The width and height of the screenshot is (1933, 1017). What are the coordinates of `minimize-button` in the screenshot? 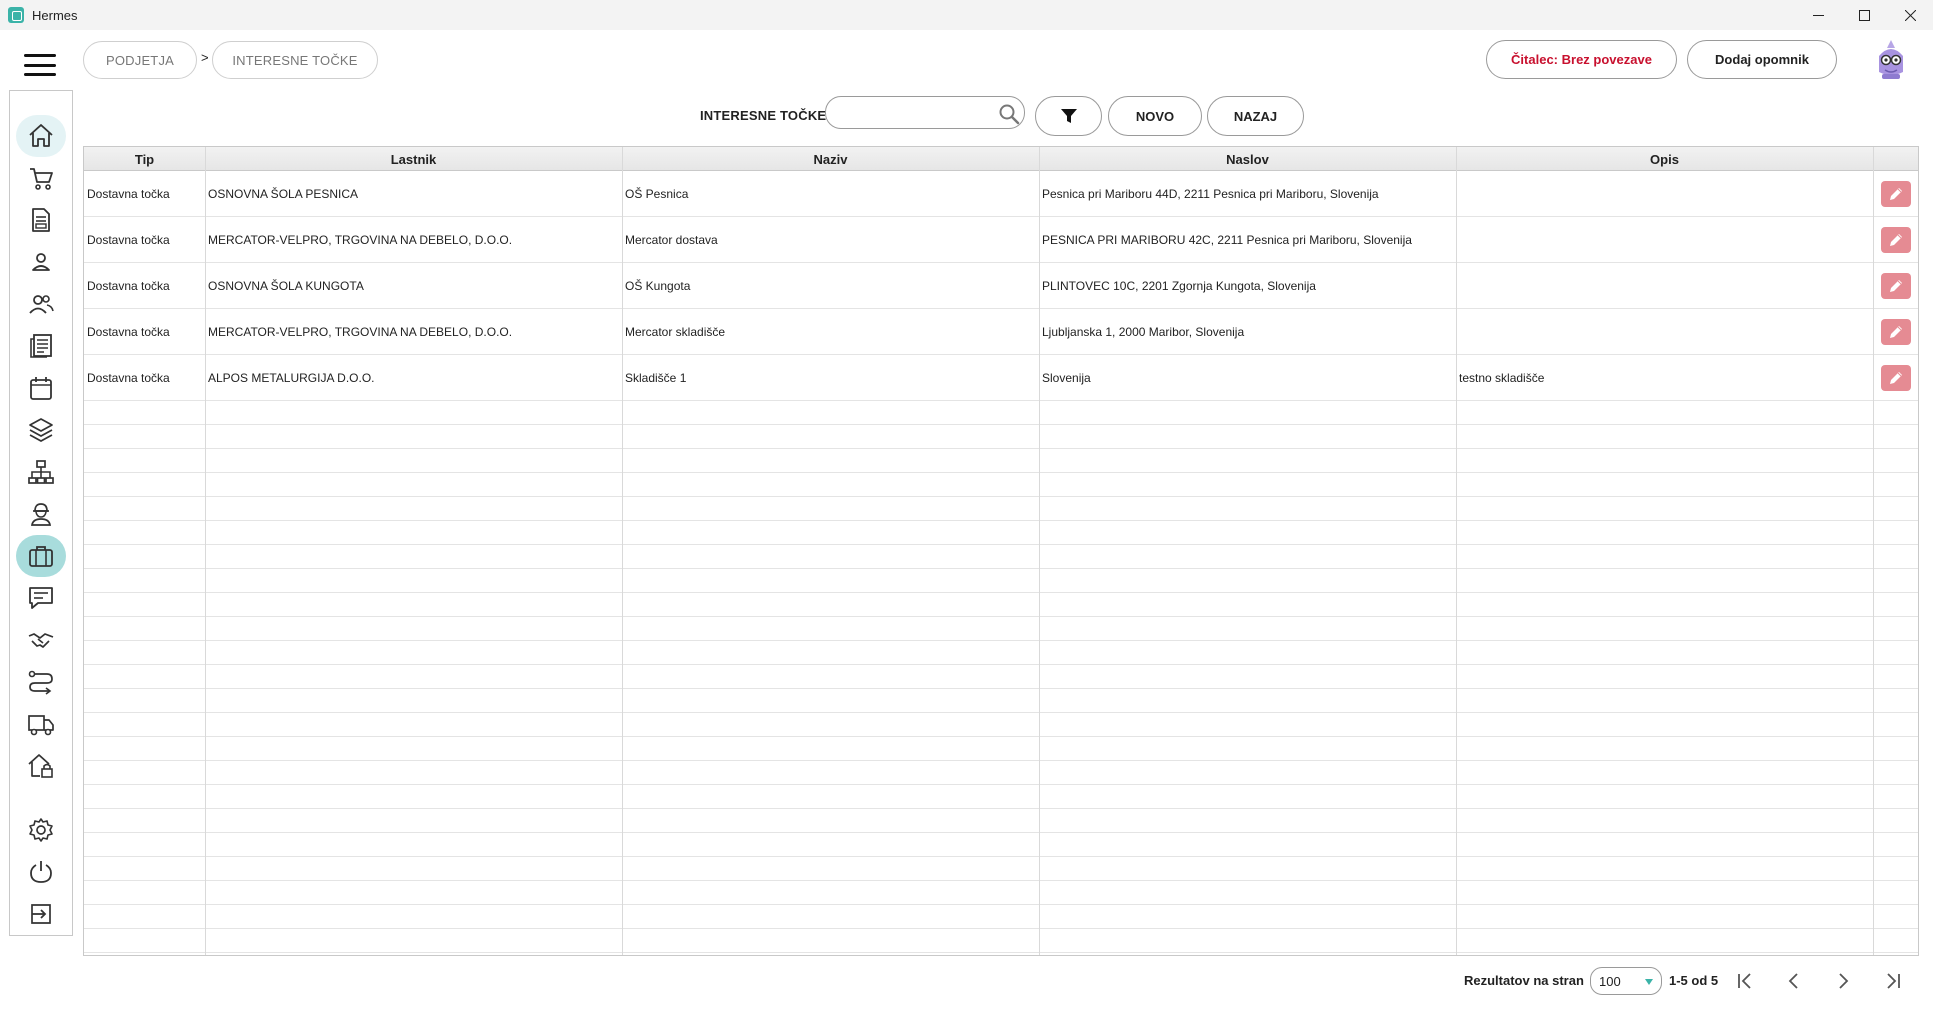 It's located at (1818, 15).